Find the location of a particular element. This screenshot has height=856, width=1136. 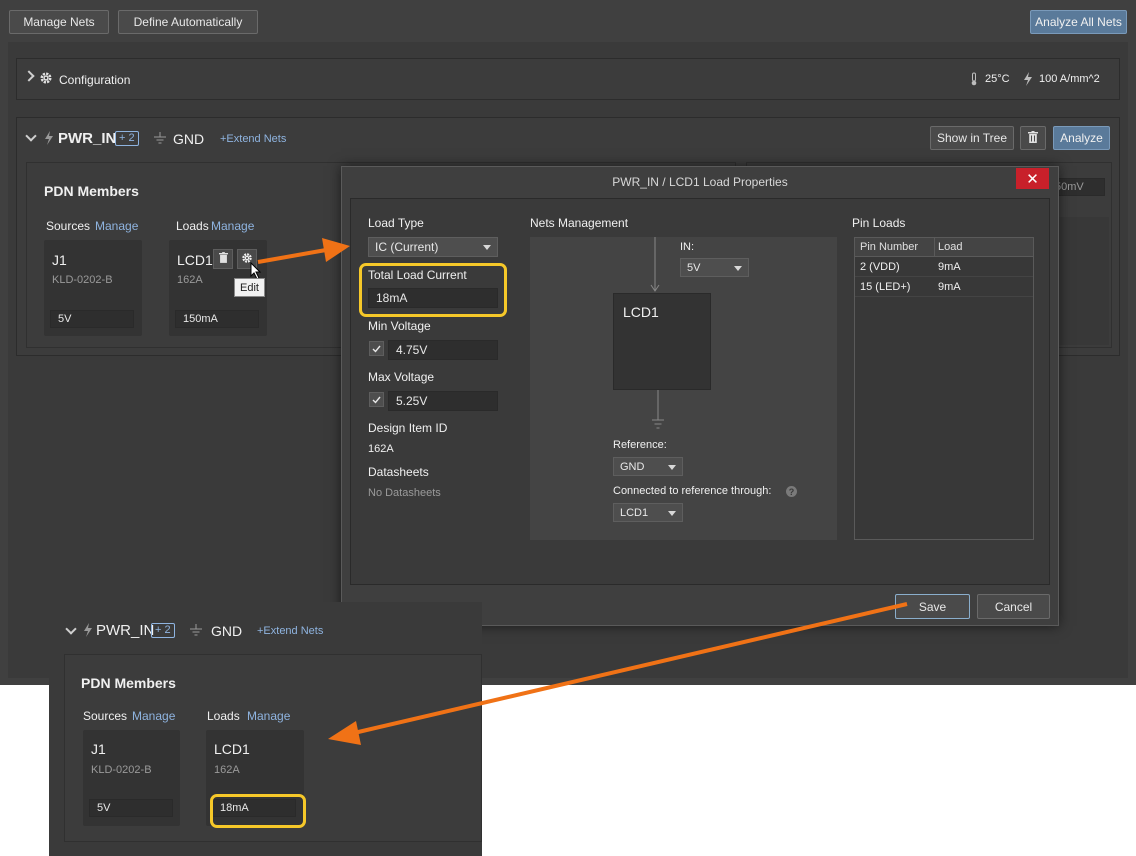

arrow-from-save-to-result is located at coordinates (618, 673).